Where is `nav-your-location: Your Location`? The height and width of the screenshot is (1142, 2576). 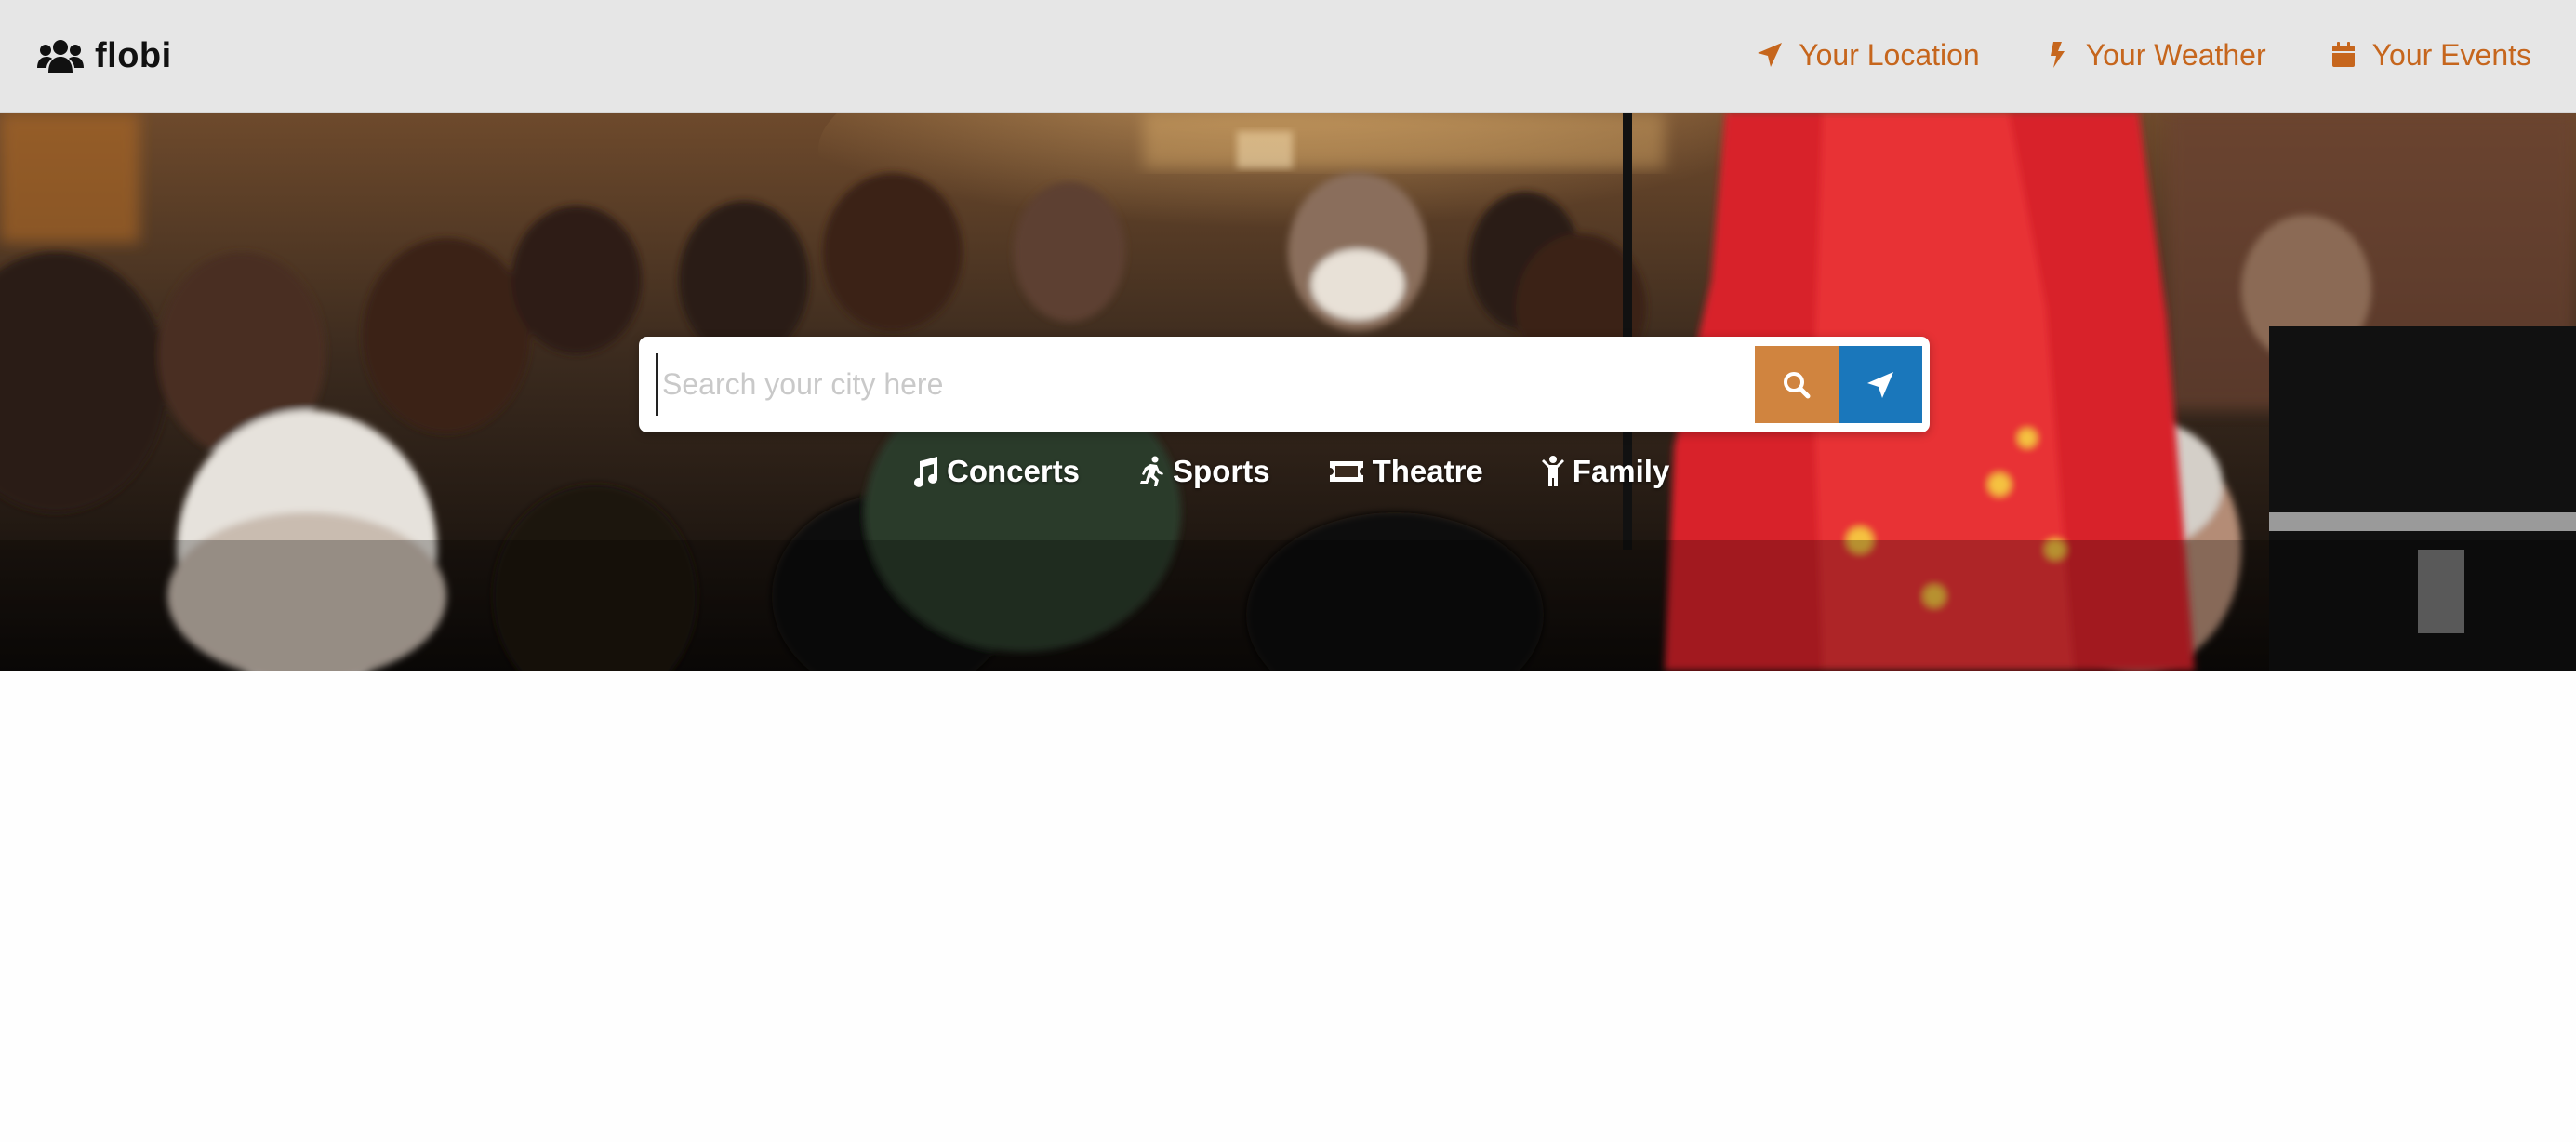
nav-your-location: Your Location is located at coordinates (1868, 56).